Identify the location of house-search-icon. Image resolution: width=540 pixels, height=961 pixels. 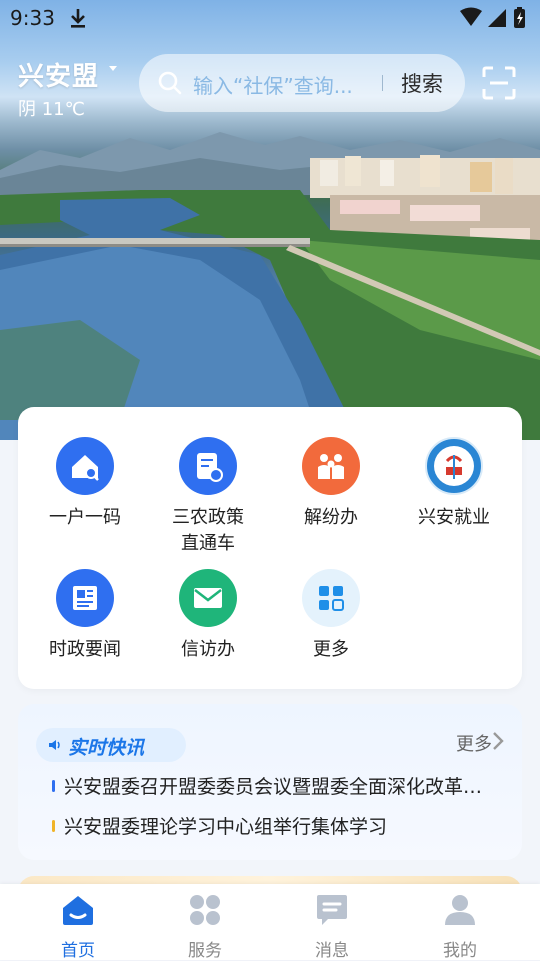
(85, 466).